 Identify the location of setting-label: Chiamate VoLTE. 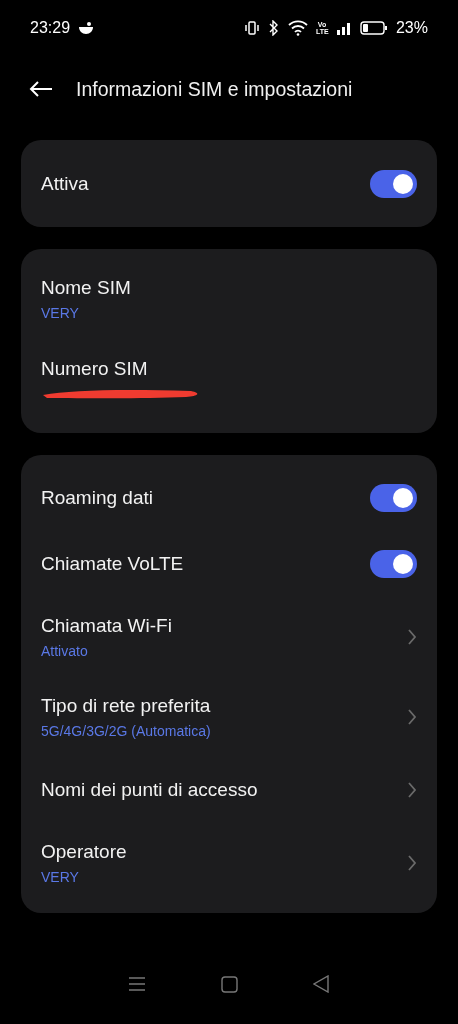
(113, 564).